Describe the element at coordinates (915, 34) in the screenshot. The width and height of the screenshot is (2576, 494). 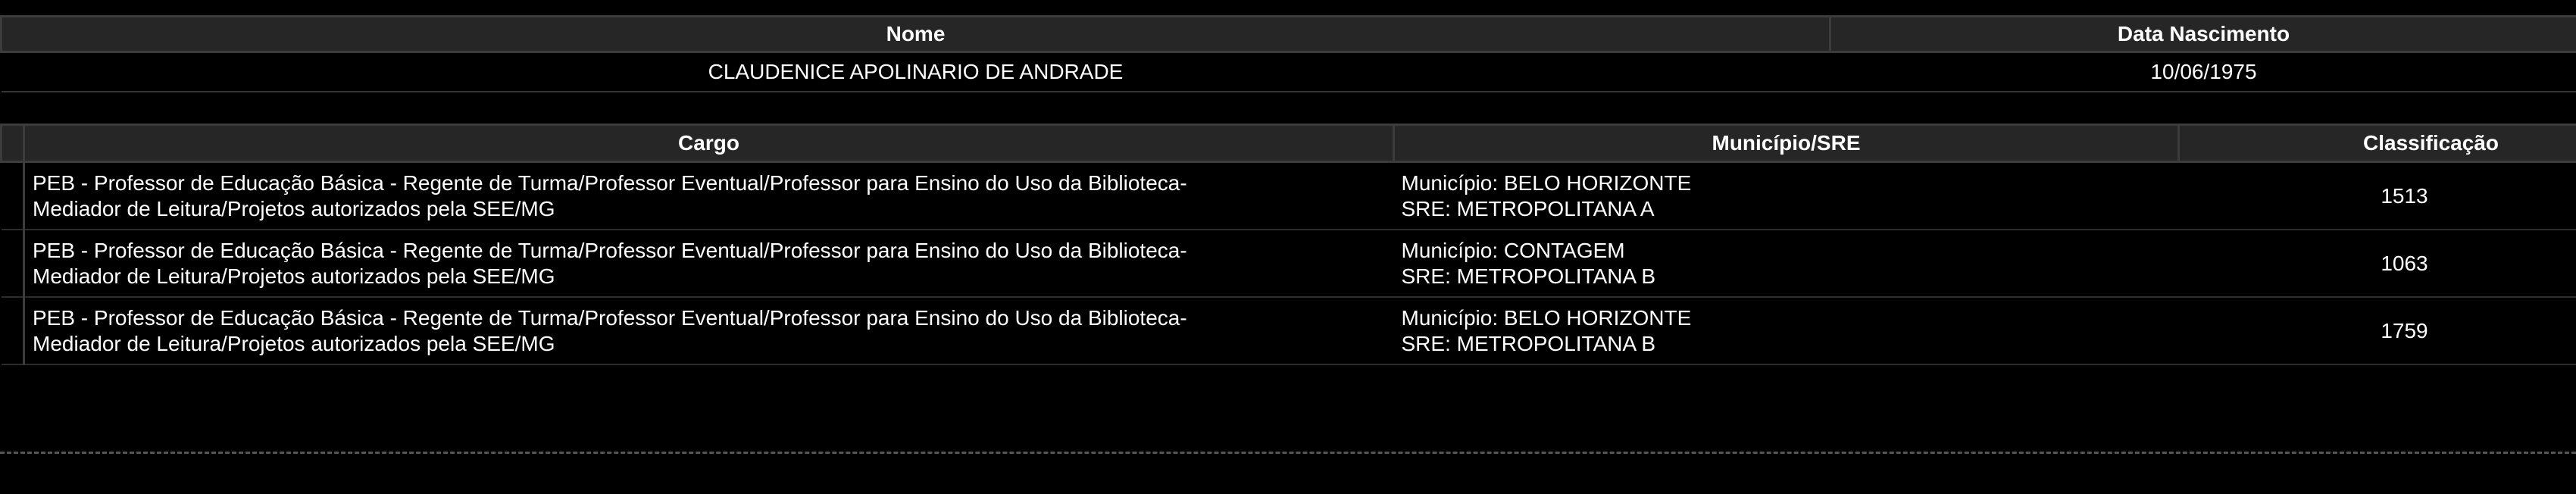
I see `header-nome: Nome` at that location.